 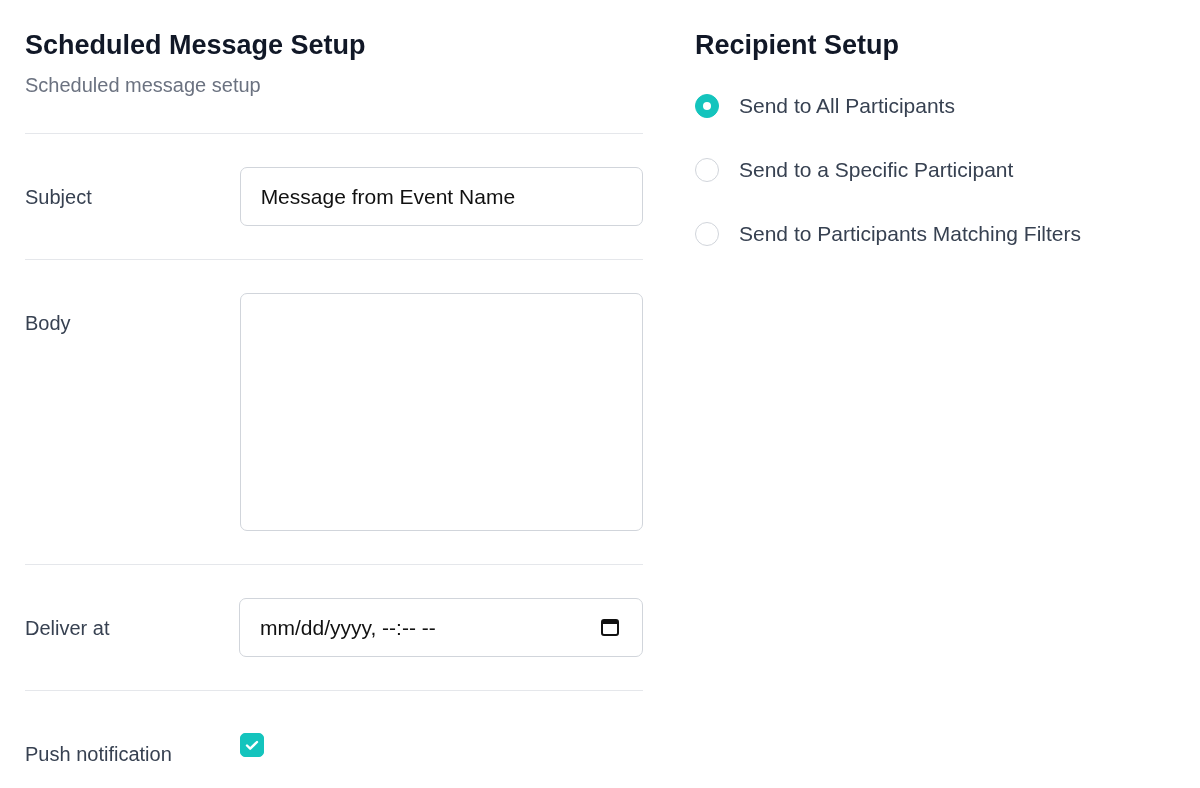 I want to click on checkbox, so click(x=252, y=745).